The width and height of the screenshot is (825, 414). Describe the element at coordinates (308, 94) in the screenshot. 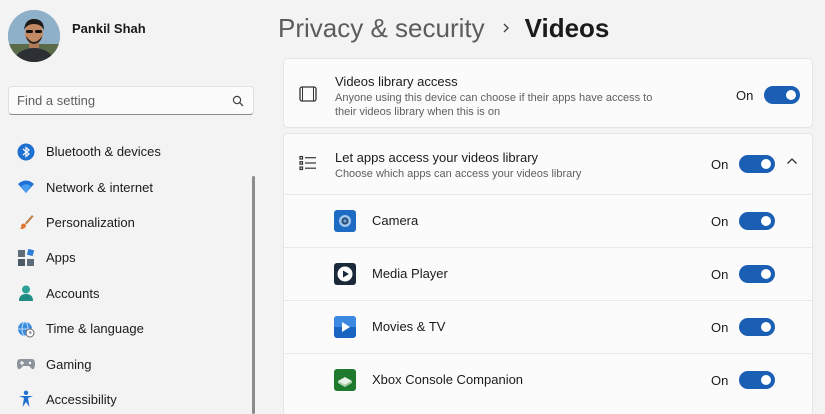

I see `videos-library-icon` at that location.